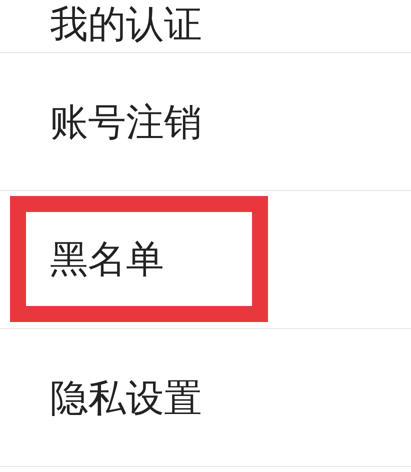 The image size is (411, 472). What do you see at coordinates (126, 122) in the screenshot?
I see `menu-item: 账号注销` at bounding box center [126, 122].